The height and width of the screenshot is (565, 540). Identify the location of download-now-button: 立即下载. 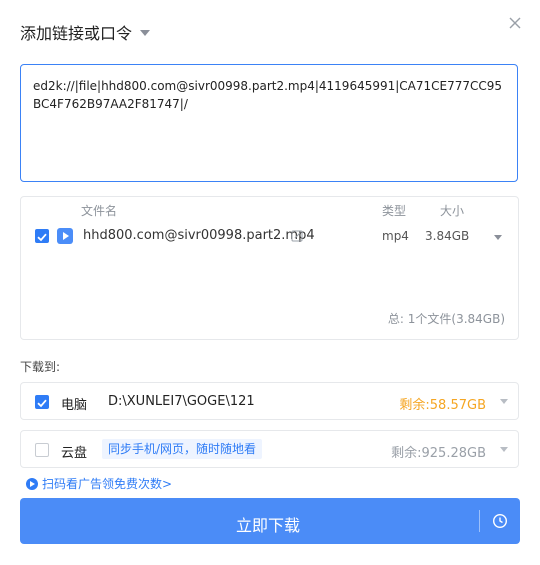
(270, 521).